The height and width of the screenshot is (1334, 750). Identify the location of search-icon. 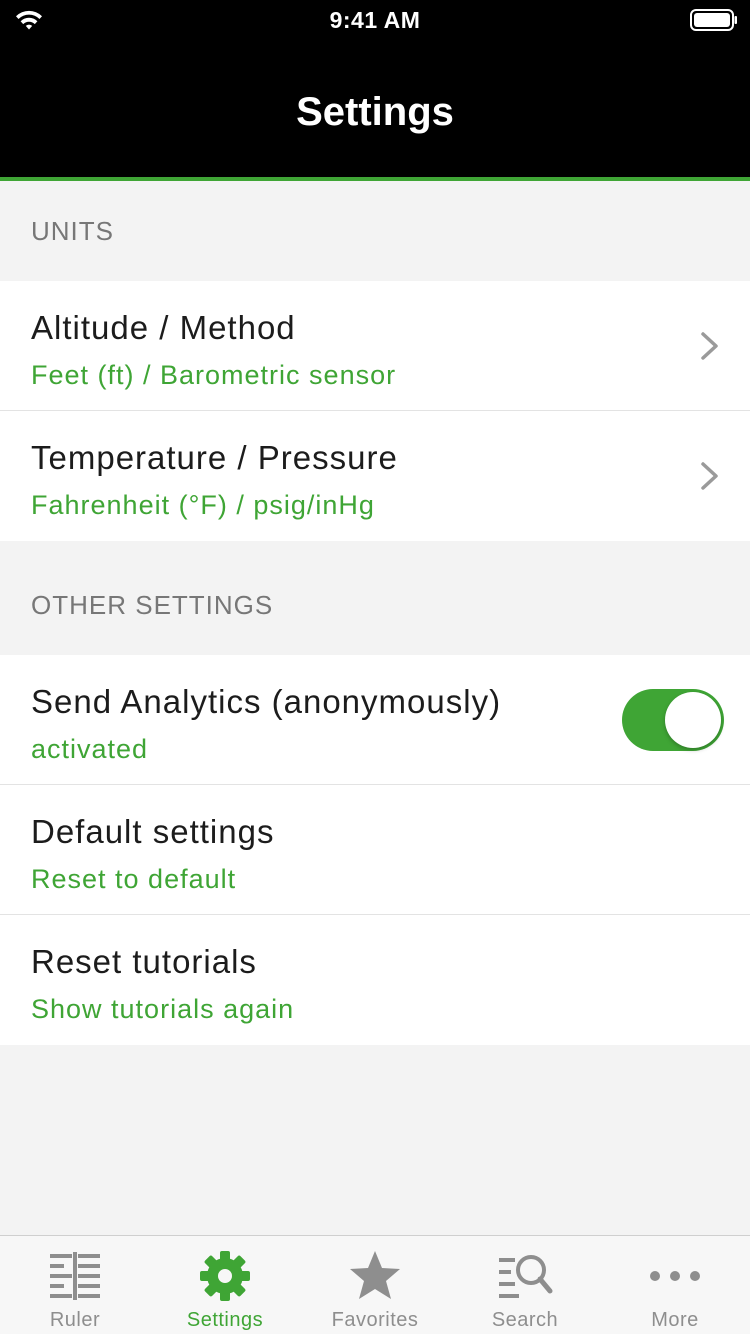
(526, 1276).